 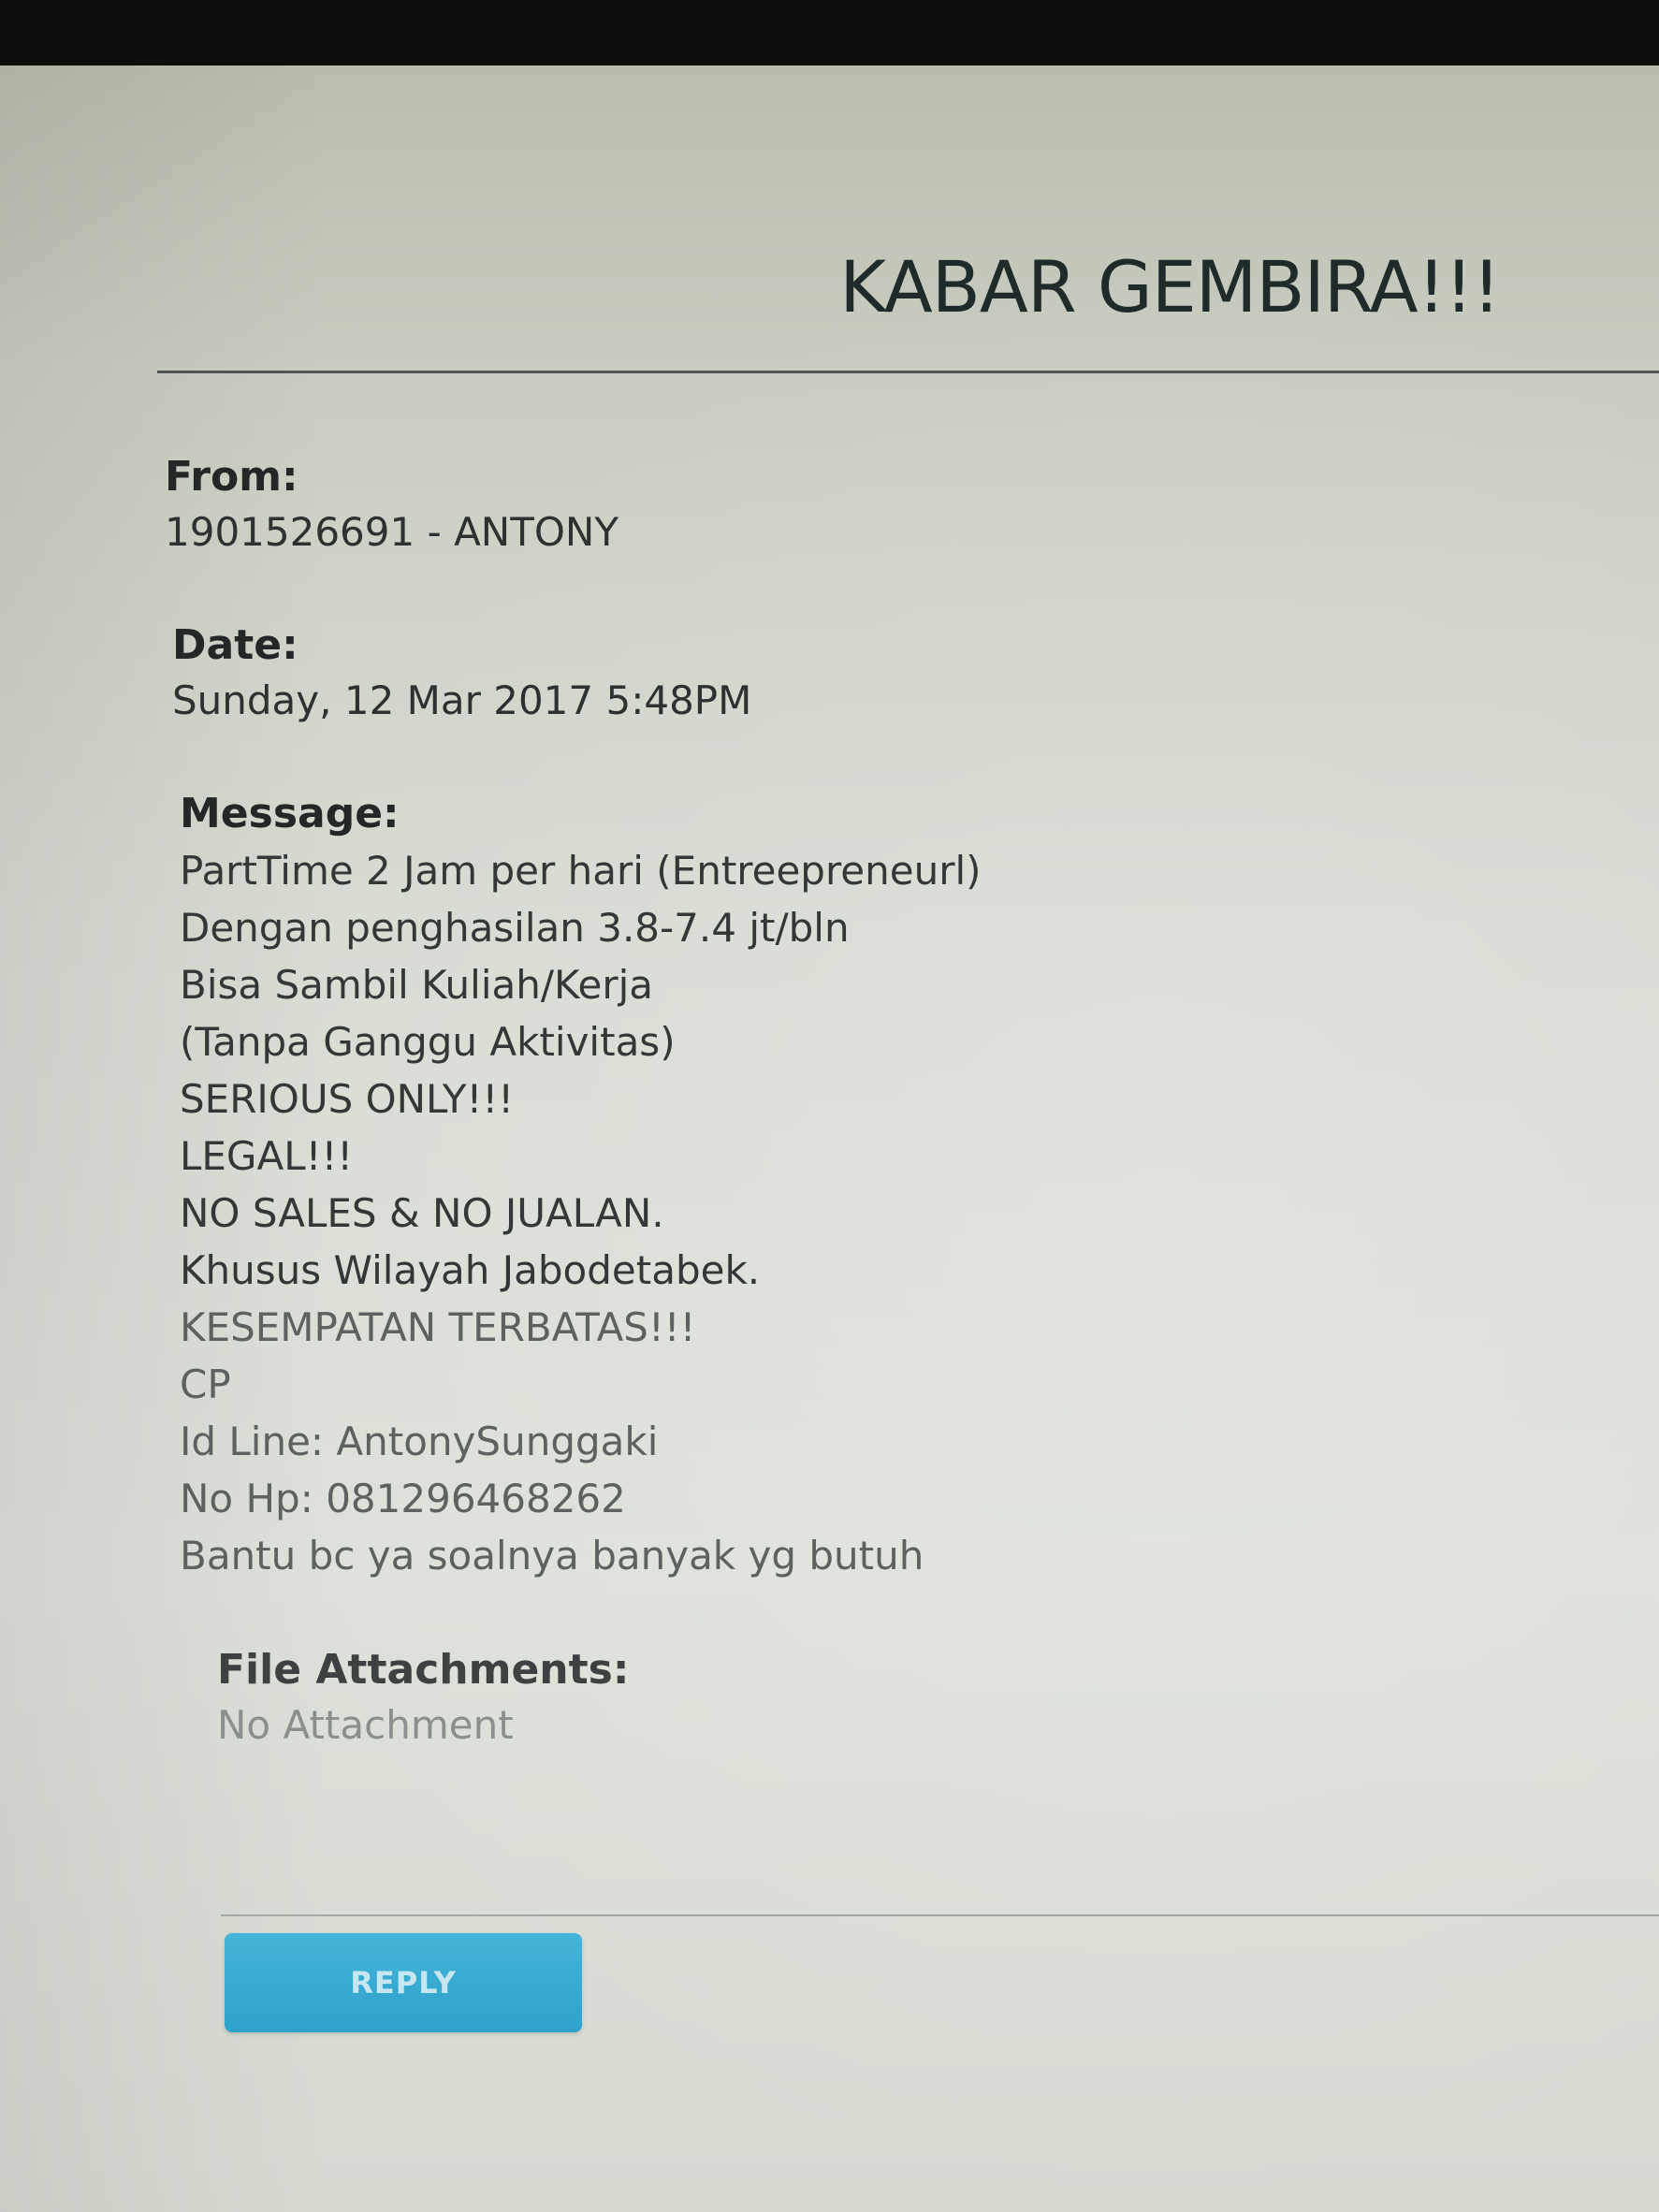 What do you see at coordinates (428, 1042) in the screenshot?
I see `message-line: (Tanpa Ganggu Aktivitas)` at bounding box center [428, 1042].